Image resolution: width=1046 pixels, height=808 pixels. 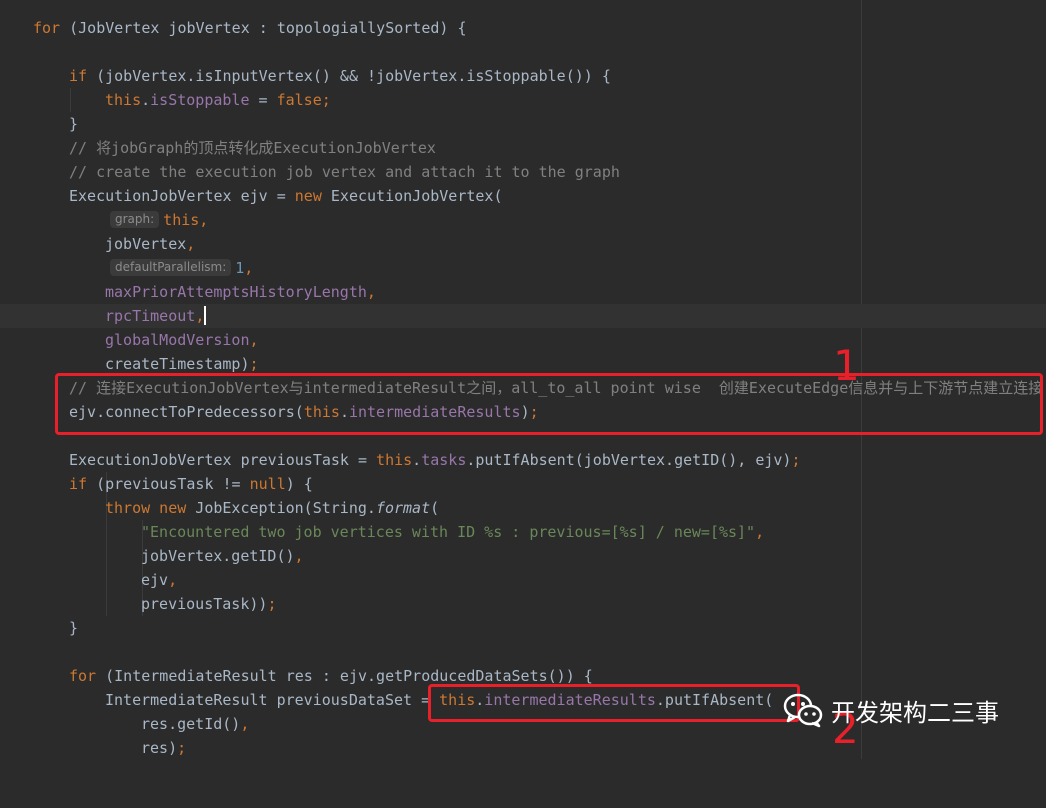 What do you see at coordinates (182, 196) in the screenshot?
I see `code-text: ExecutionJobVertex ejv =` at bounding box center [182, 196].